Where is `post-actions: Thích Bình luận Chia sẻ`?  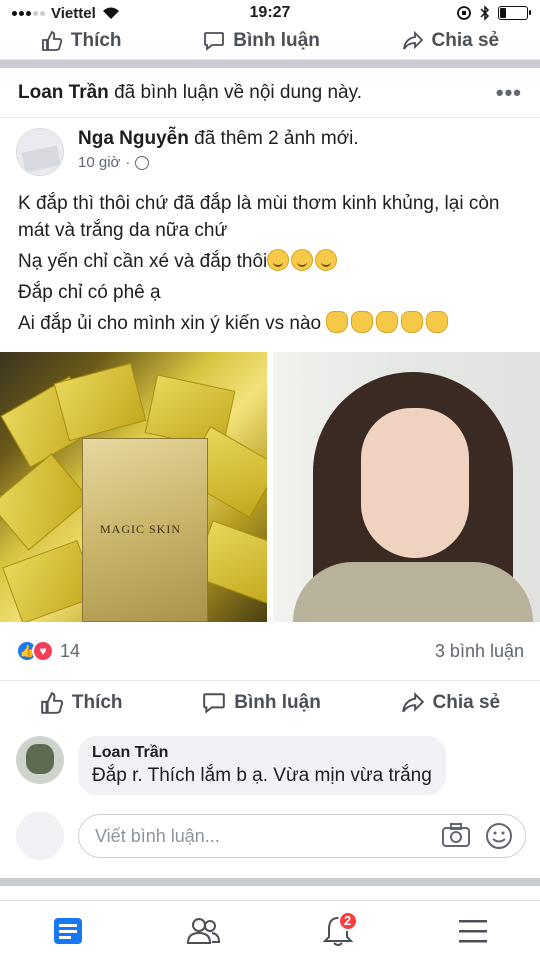
post-actions: Thích Bình luận Chia sẻ is located at coordinates (270, 702).